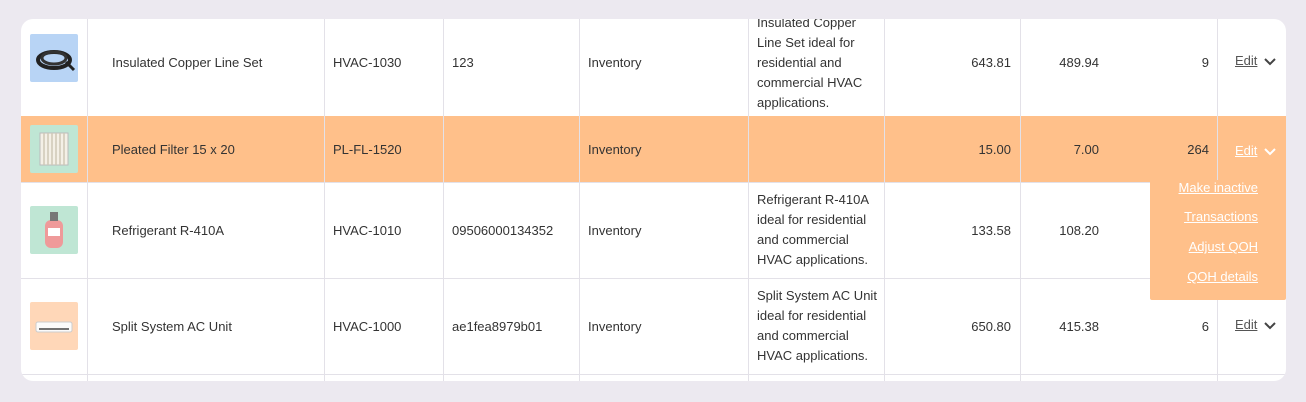  What do you see at coordinates (991, 326) in the screenshot?
I see `price: 650.80` at bounding box center [991, 326].